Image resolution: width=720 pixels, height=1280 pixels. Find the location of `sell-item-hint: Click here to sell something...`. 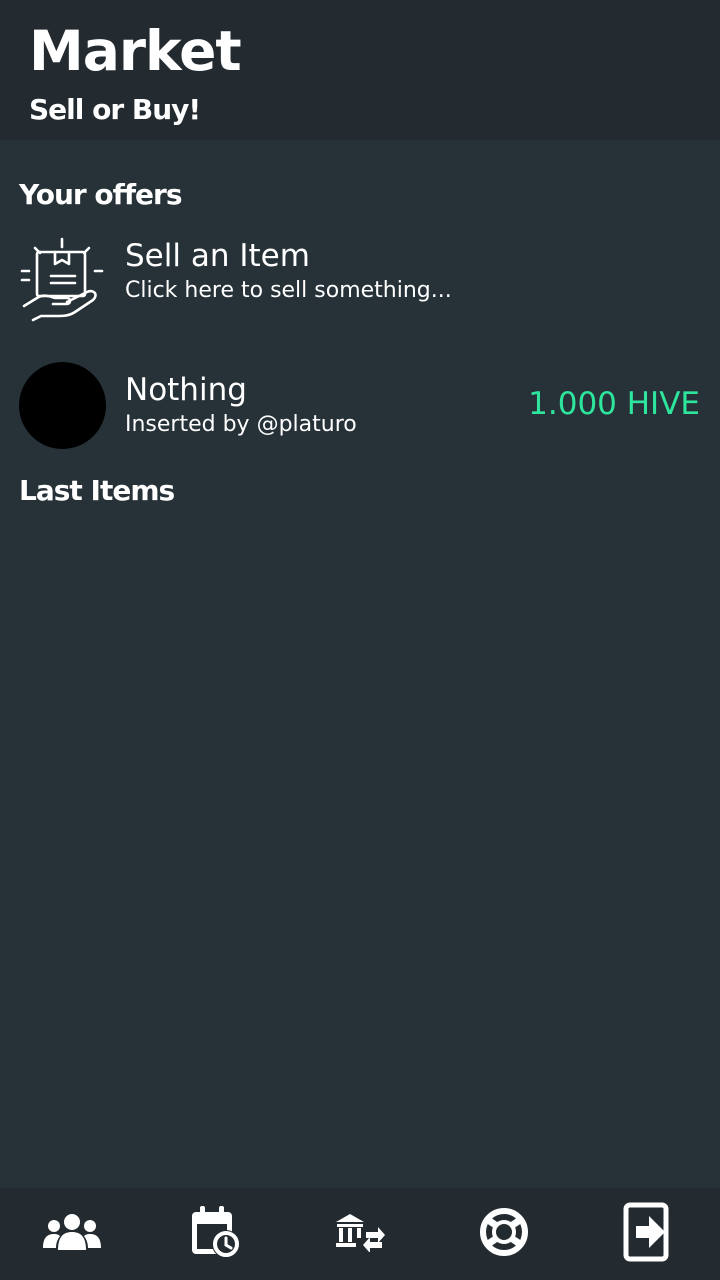

sell-item-hint: Click here to sell something... is located at coordinates (288, 290).